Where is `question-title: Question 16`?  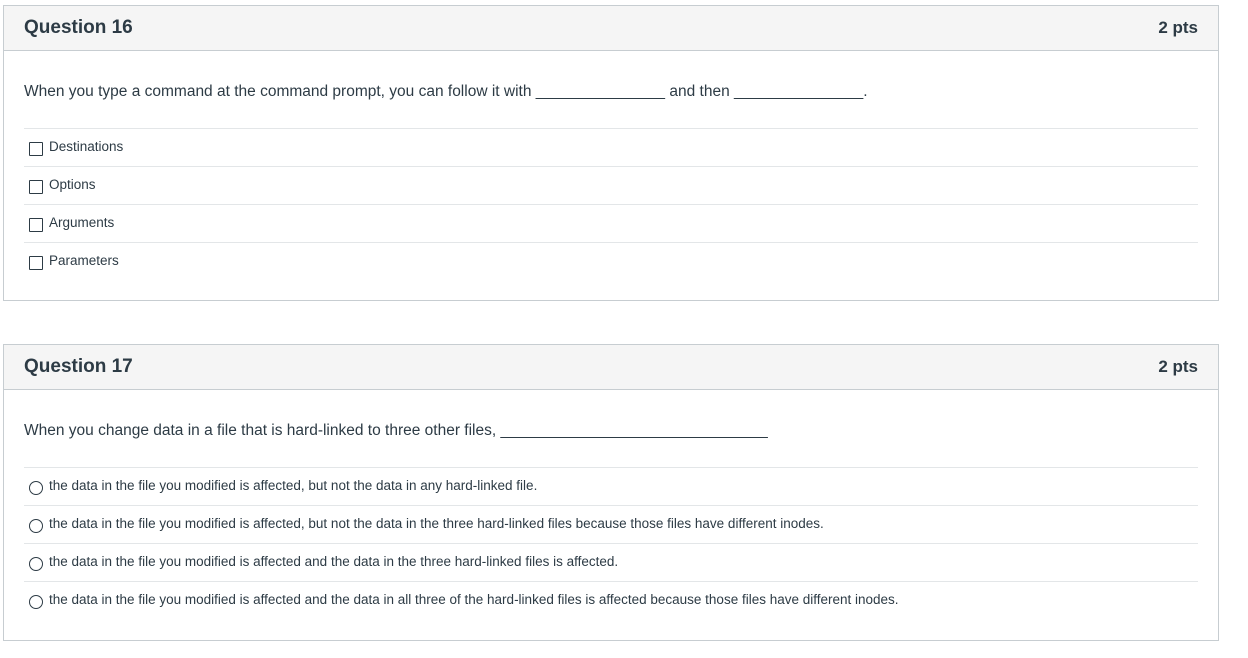
question-title: Question 16 is located at coordinates (78, 27).